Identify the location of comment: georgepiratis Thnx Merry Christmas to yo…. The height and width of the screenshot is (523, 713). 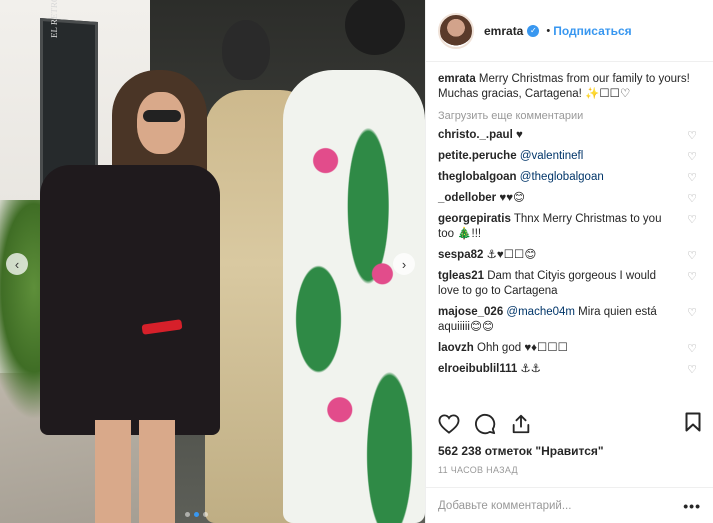
(569, 227).